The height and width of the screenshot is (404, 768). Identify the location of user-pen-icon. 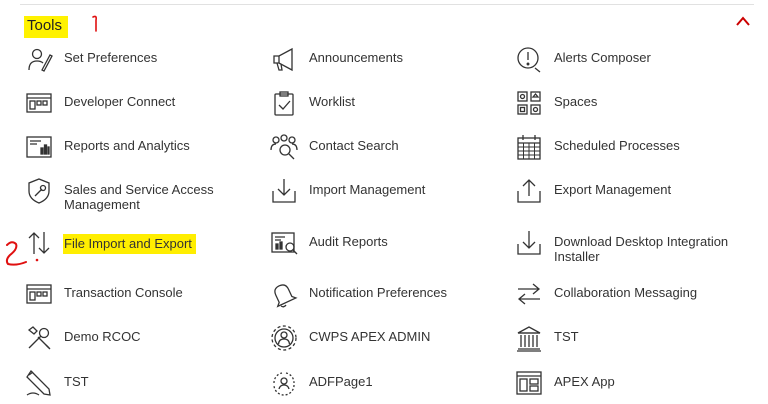
(39, 59).